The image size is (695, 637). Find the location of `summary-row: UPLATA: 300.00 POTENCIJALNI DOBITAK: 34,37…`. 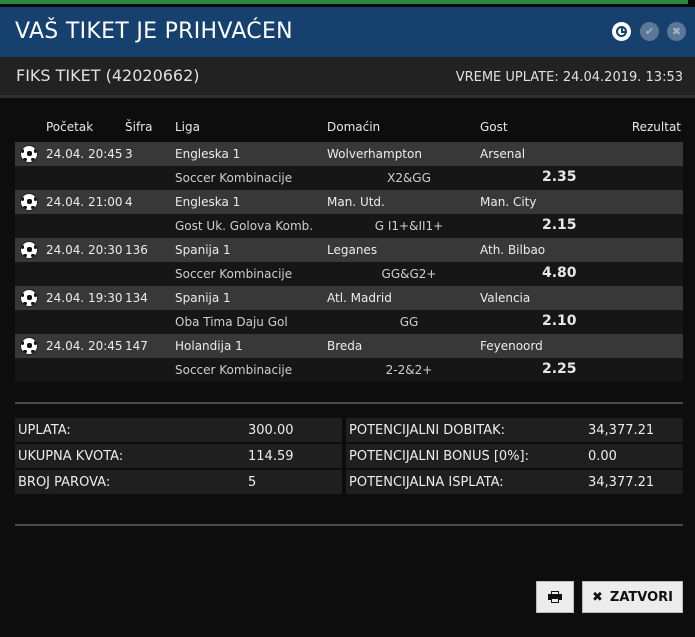

summary-row: UPLATA: 300.00 POTENCIJALNI DOBITAK: 34,37… is located at coordinates (349, 430).